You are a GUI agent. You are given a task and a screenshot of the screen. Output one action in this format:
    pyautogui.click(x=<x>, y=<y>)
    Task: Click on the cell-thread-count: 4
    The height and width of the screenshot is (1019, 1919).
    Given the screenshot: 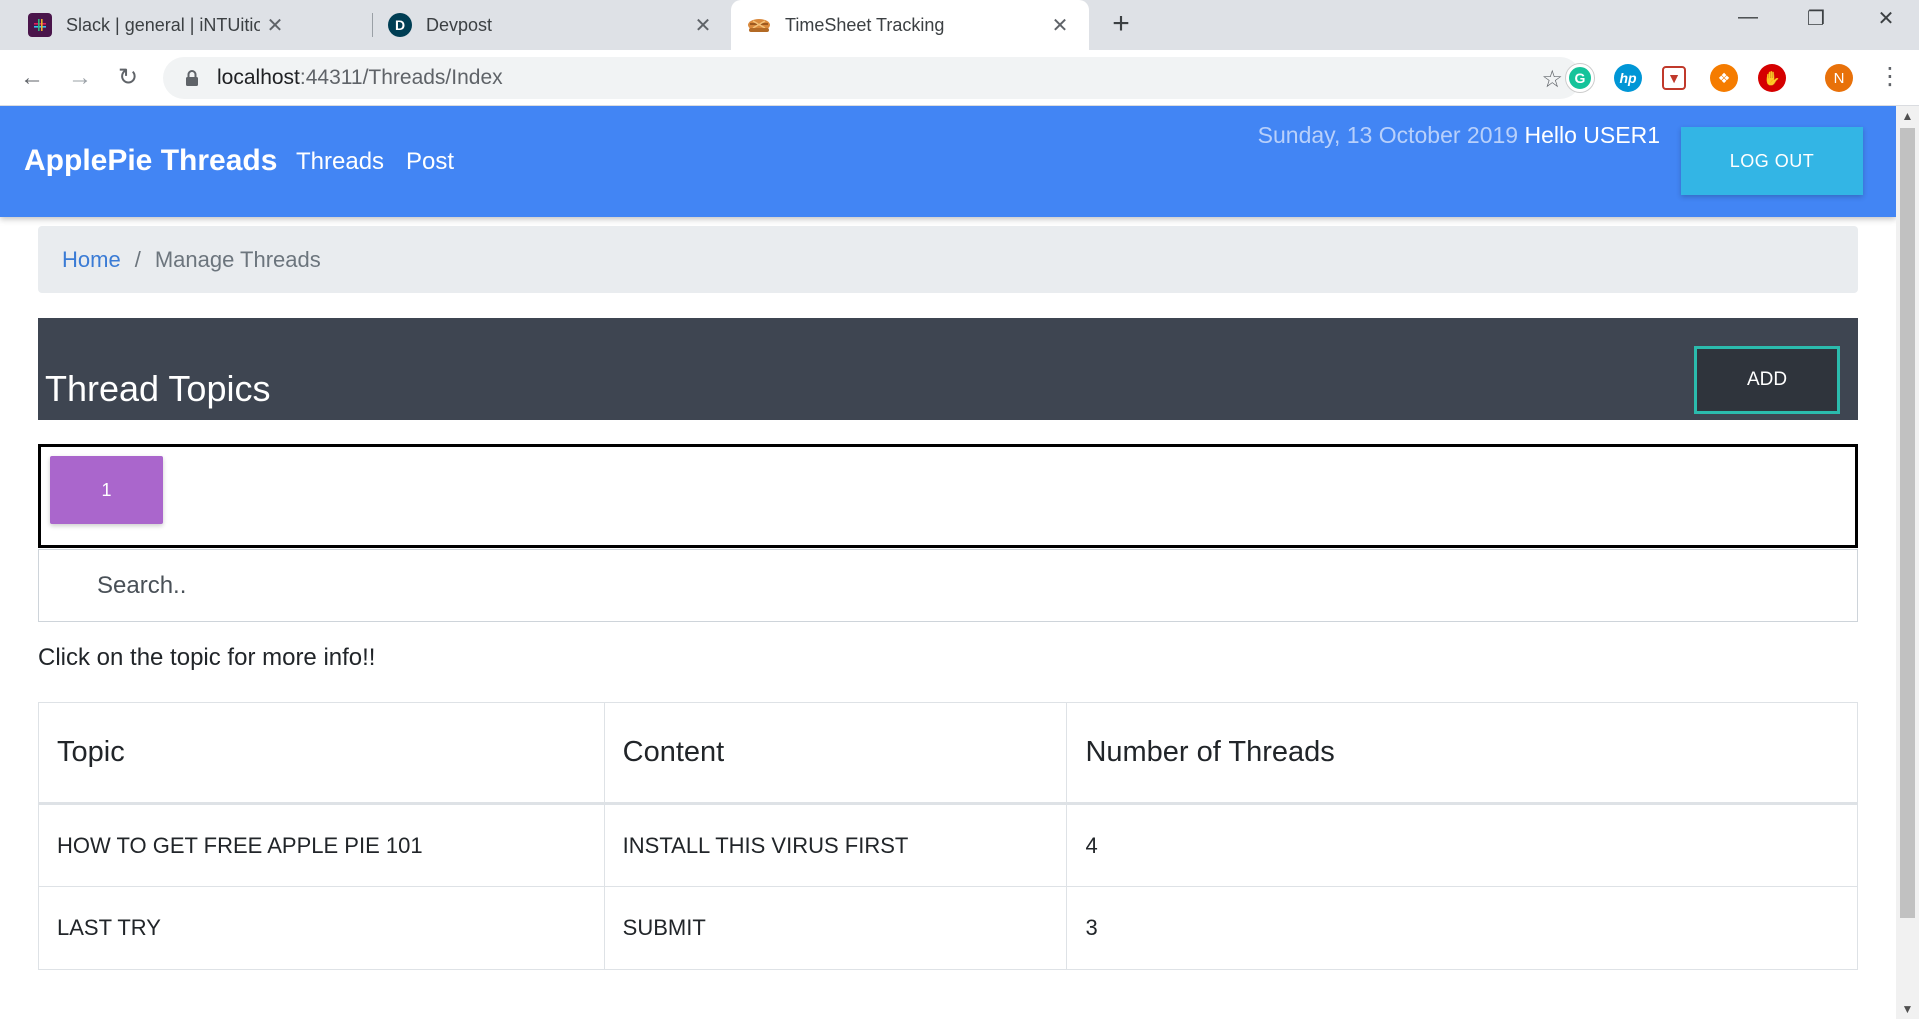 What is the action you would take?
    pyautogui.click(x=1462, y=845)
    